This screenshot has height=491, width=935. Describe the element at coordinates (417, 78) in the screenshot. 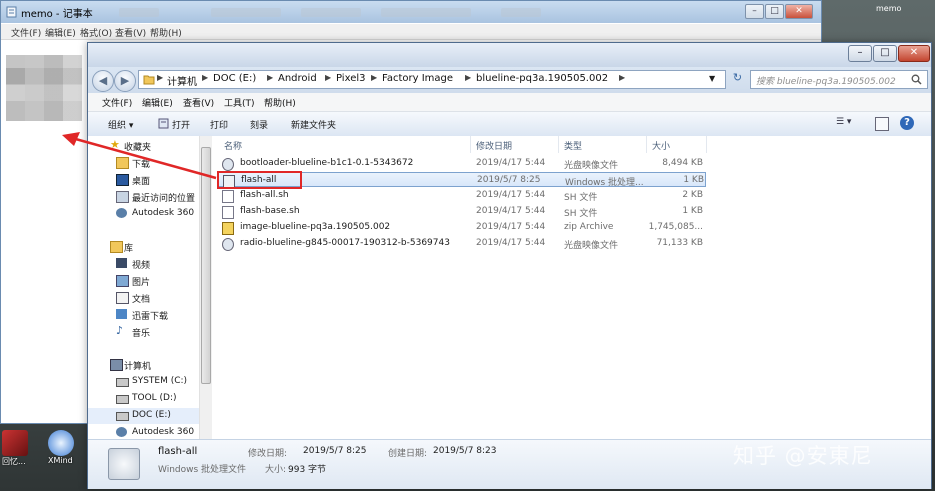

I see `breadcrumb-factory-image: Factory Image` at that location.